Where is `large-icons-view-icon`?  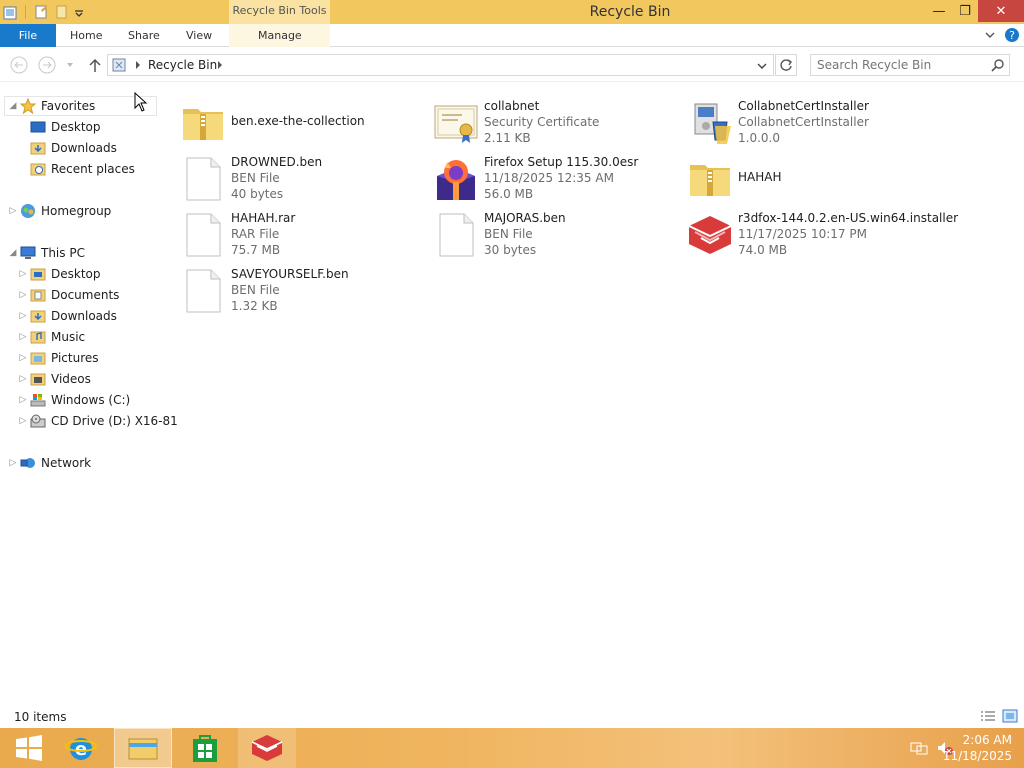 large-icons-view-icon is located at coordinates (1010, 717).